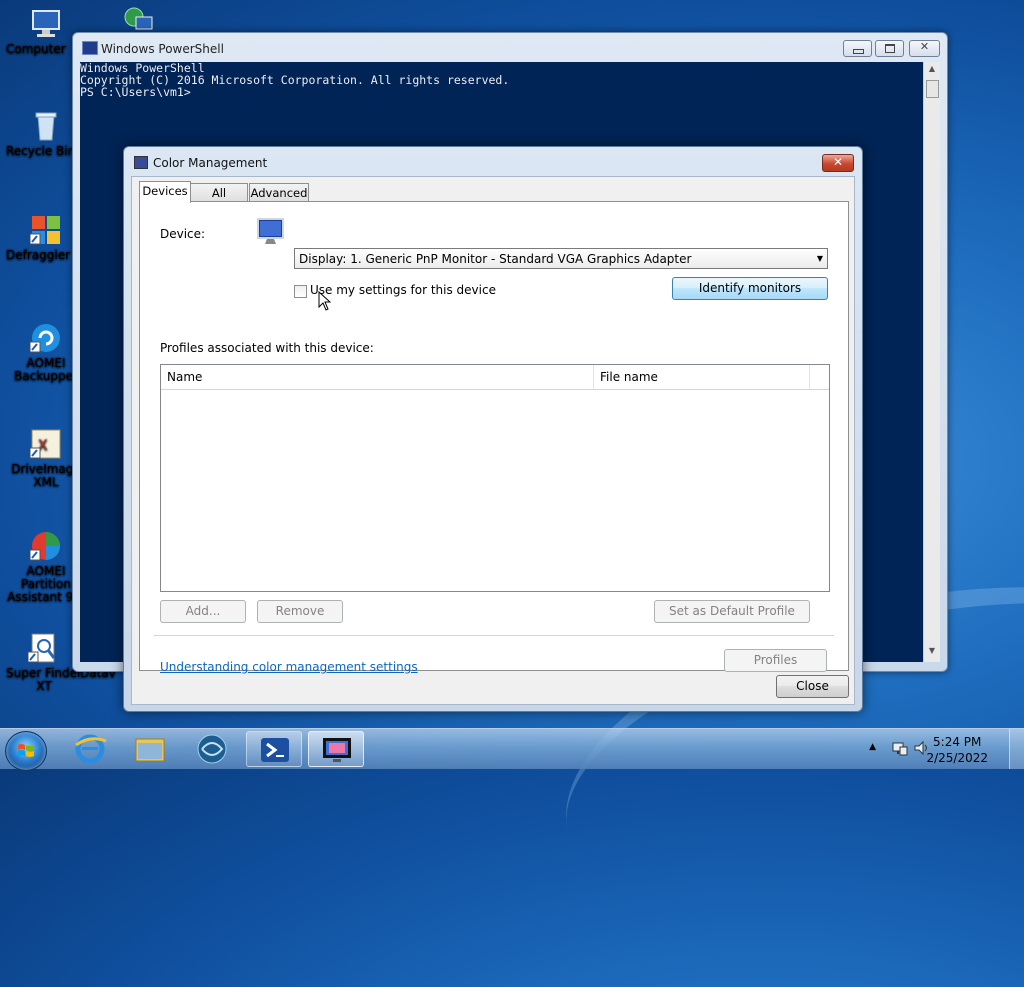 The height and width of the screenshot is (987, 1024). What do you see at coordinates (165, 192) in the screenshot?
I see `tab-devices: Devices` at bounding box center [165, 192].